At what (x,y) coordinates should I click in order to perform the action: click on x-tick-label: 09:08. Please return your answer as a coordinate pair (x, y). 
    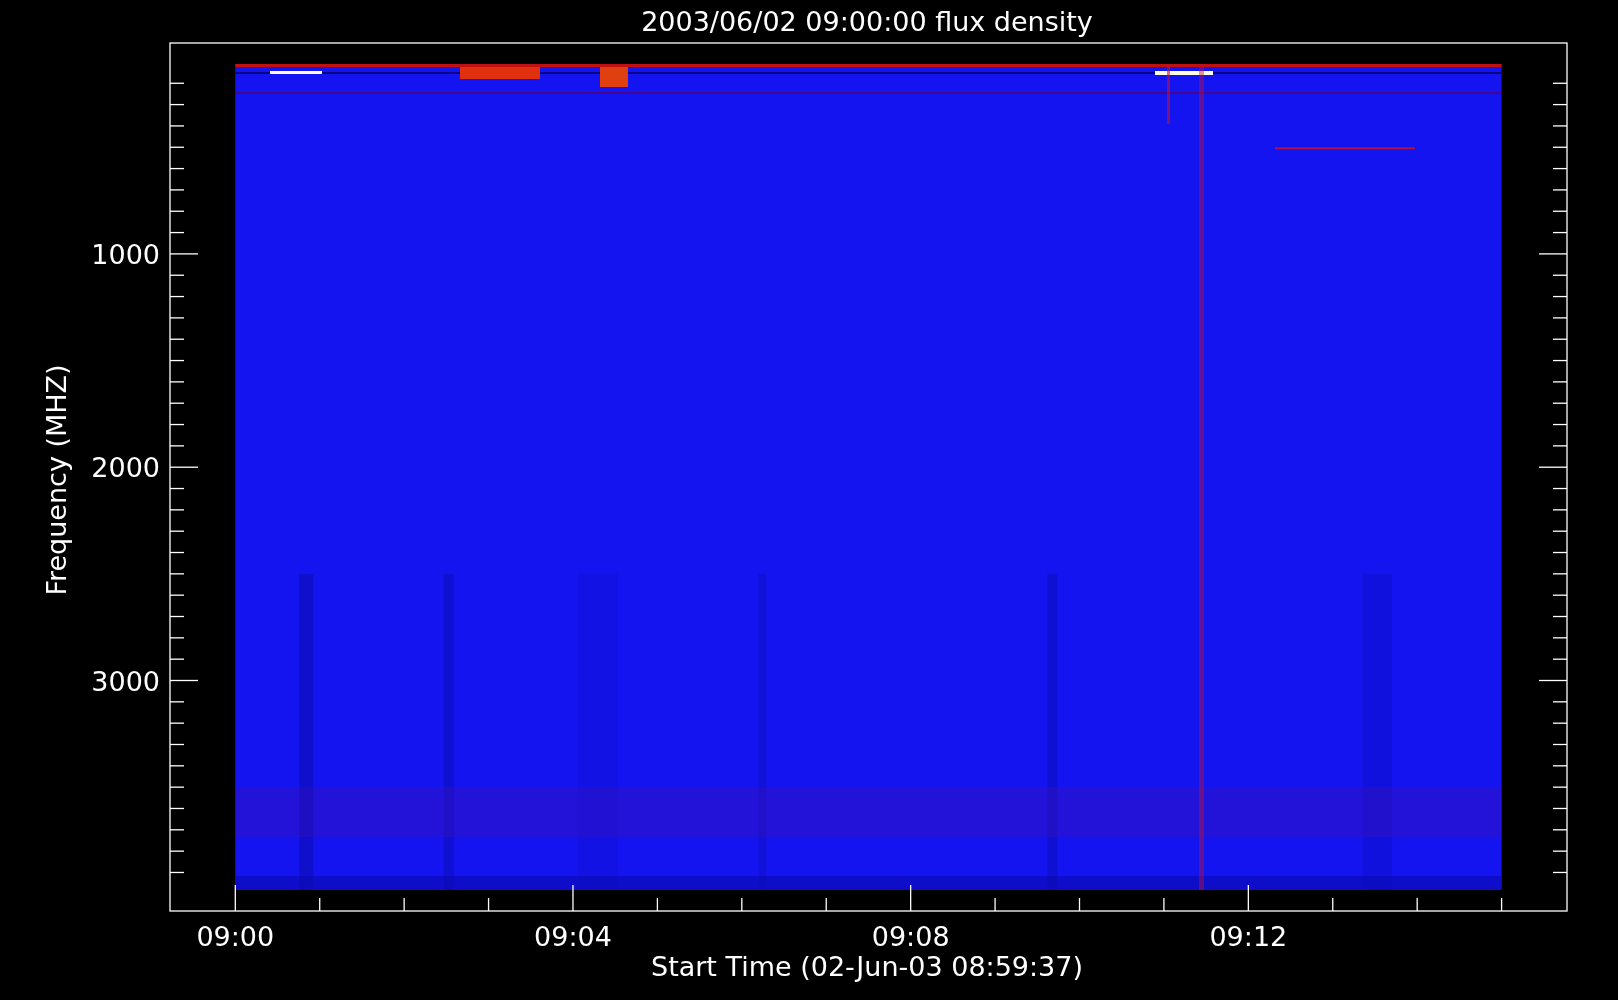
    Looking at the image, I should click on (910, 936).